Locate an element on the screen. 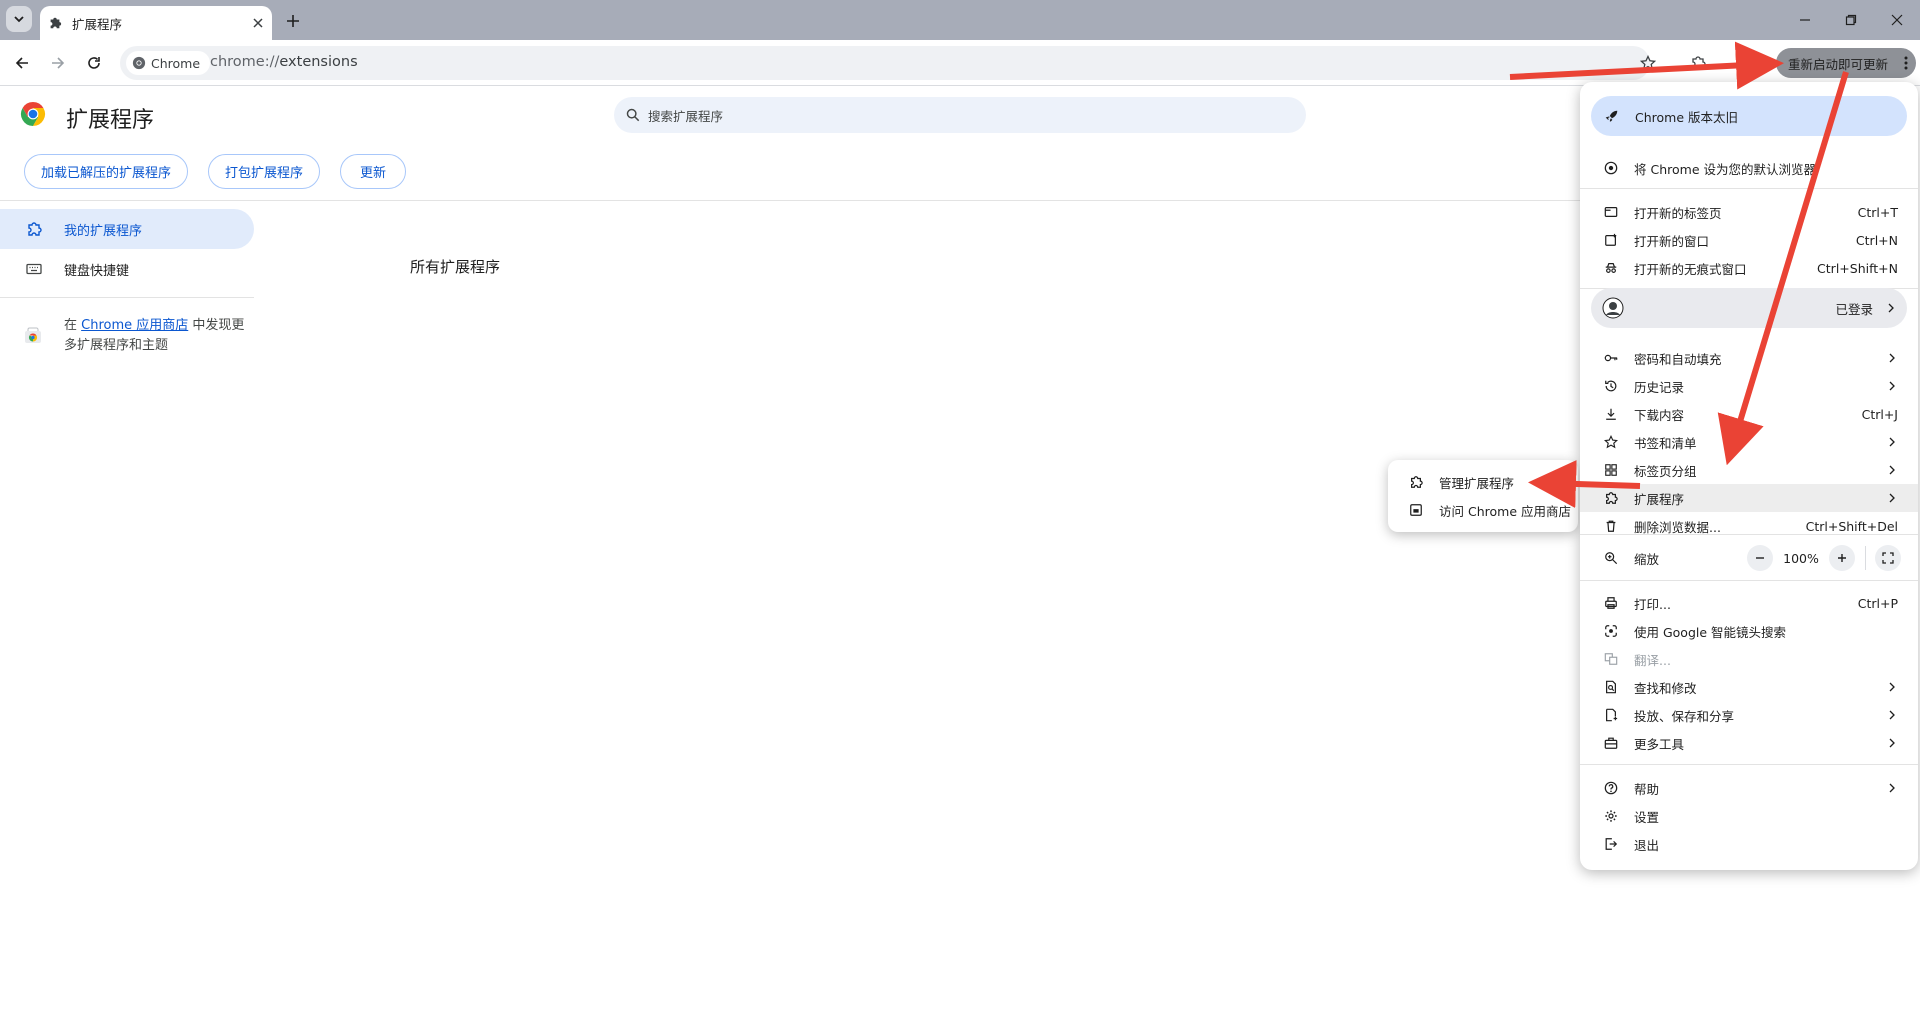  load-unpacked-button: 加载已解压的扩展程序 is located at coordinates (106, 171).